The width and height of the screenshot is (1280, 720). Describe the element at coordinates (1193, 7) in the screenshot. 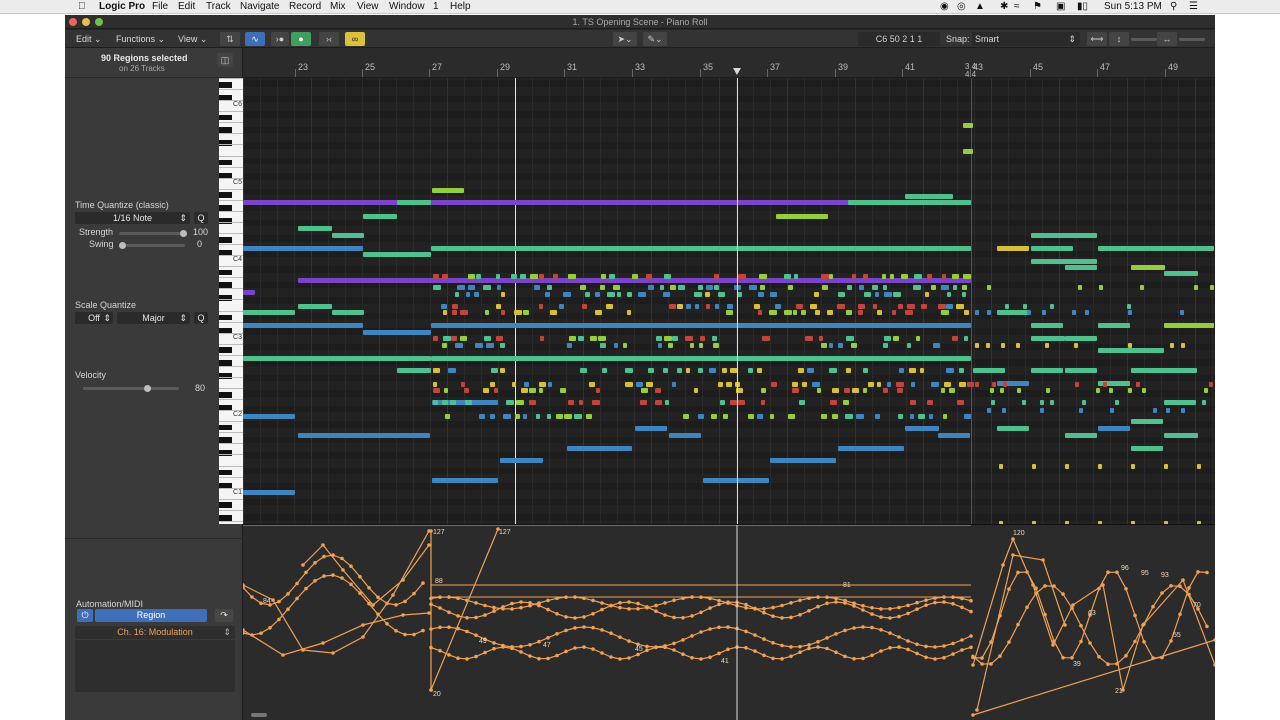

I see `notification-center-icon: ☰` at that location.